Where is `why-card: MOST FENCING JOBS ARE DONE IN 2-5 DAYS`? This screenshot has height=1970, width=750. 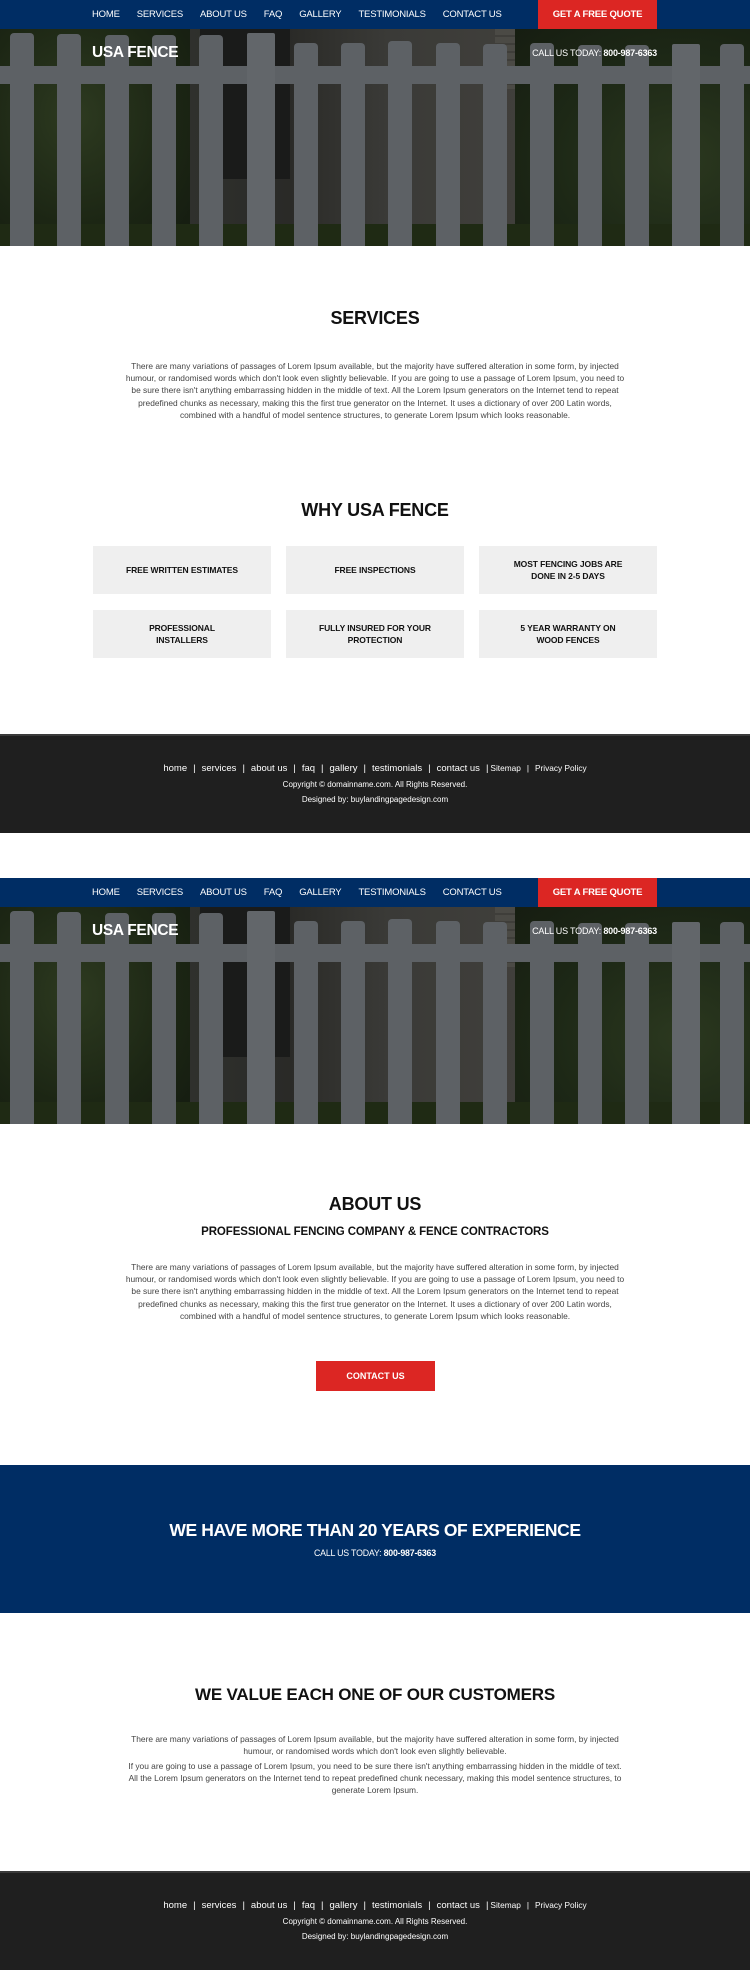
why-card: MOST FENCING JOBS ARE DONE IN 2-5 DAYS is located at coordinates (568, 570).